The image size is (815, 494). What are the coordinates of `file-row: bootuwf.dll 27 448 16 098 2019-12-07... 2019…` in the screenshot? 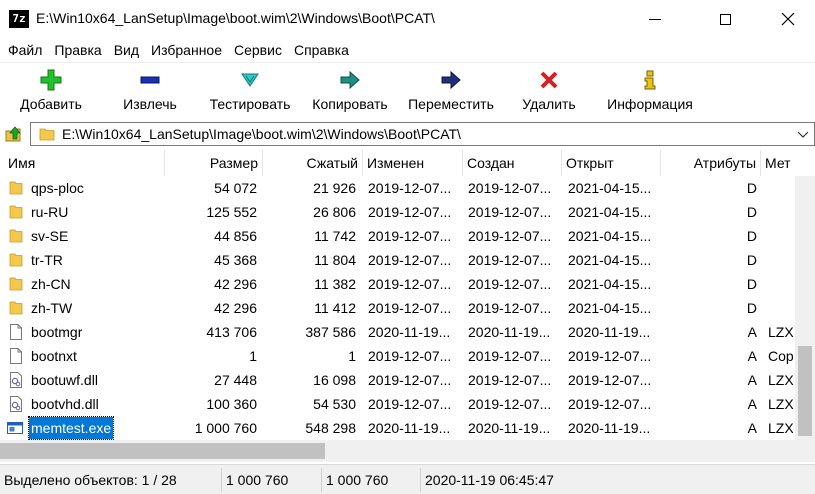 It's located at (397, 380).